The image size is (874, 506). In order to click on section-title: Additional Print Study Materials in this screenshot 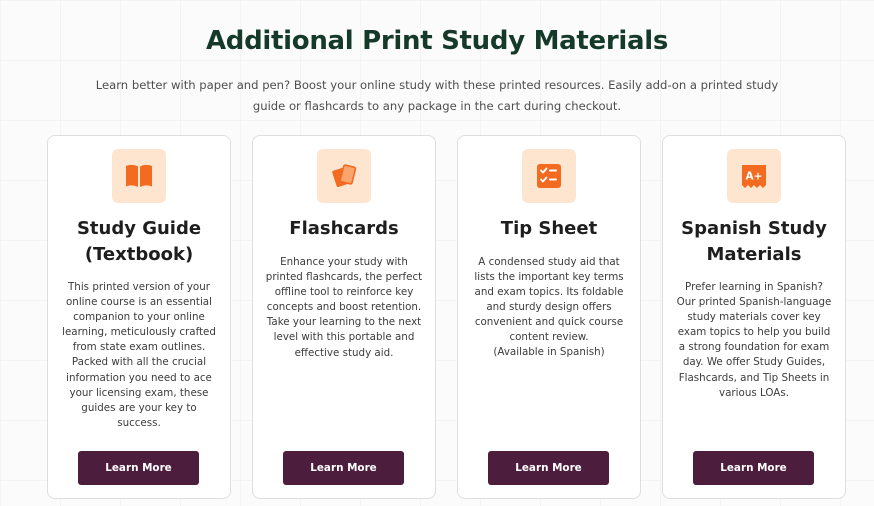, I will do `click(437, 41)`.